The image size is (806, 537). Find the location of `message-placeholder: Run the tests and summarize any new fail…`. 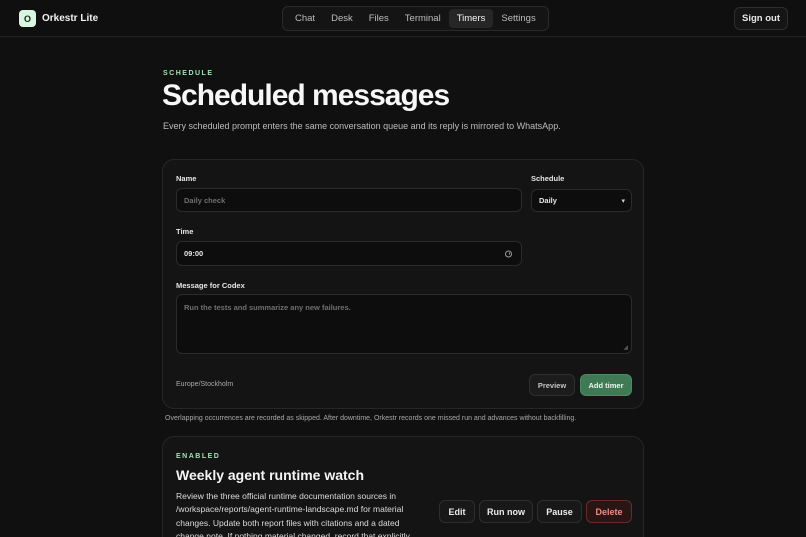

message-placeholder: Run the tests and summarize any new fail… is located at coordinates (267, 307).